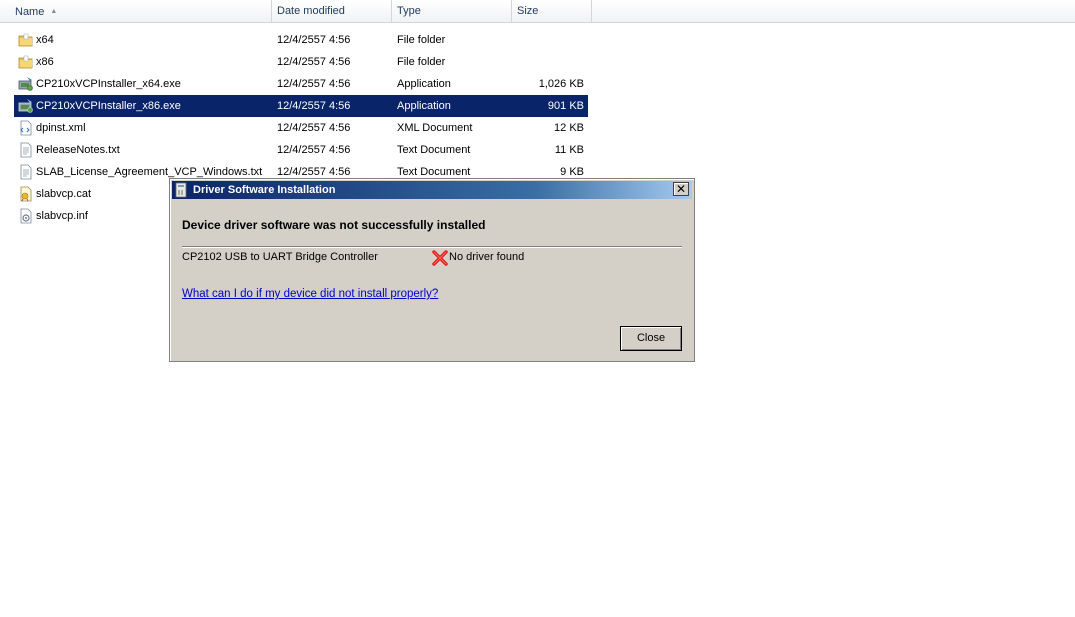 The width and height of the screenshot is (1075, 617). What do you see at coordinates (78, 150) in the screenshot?
I see `file-name: ReleaseNotes.txt` at bounding box center [78, 150].